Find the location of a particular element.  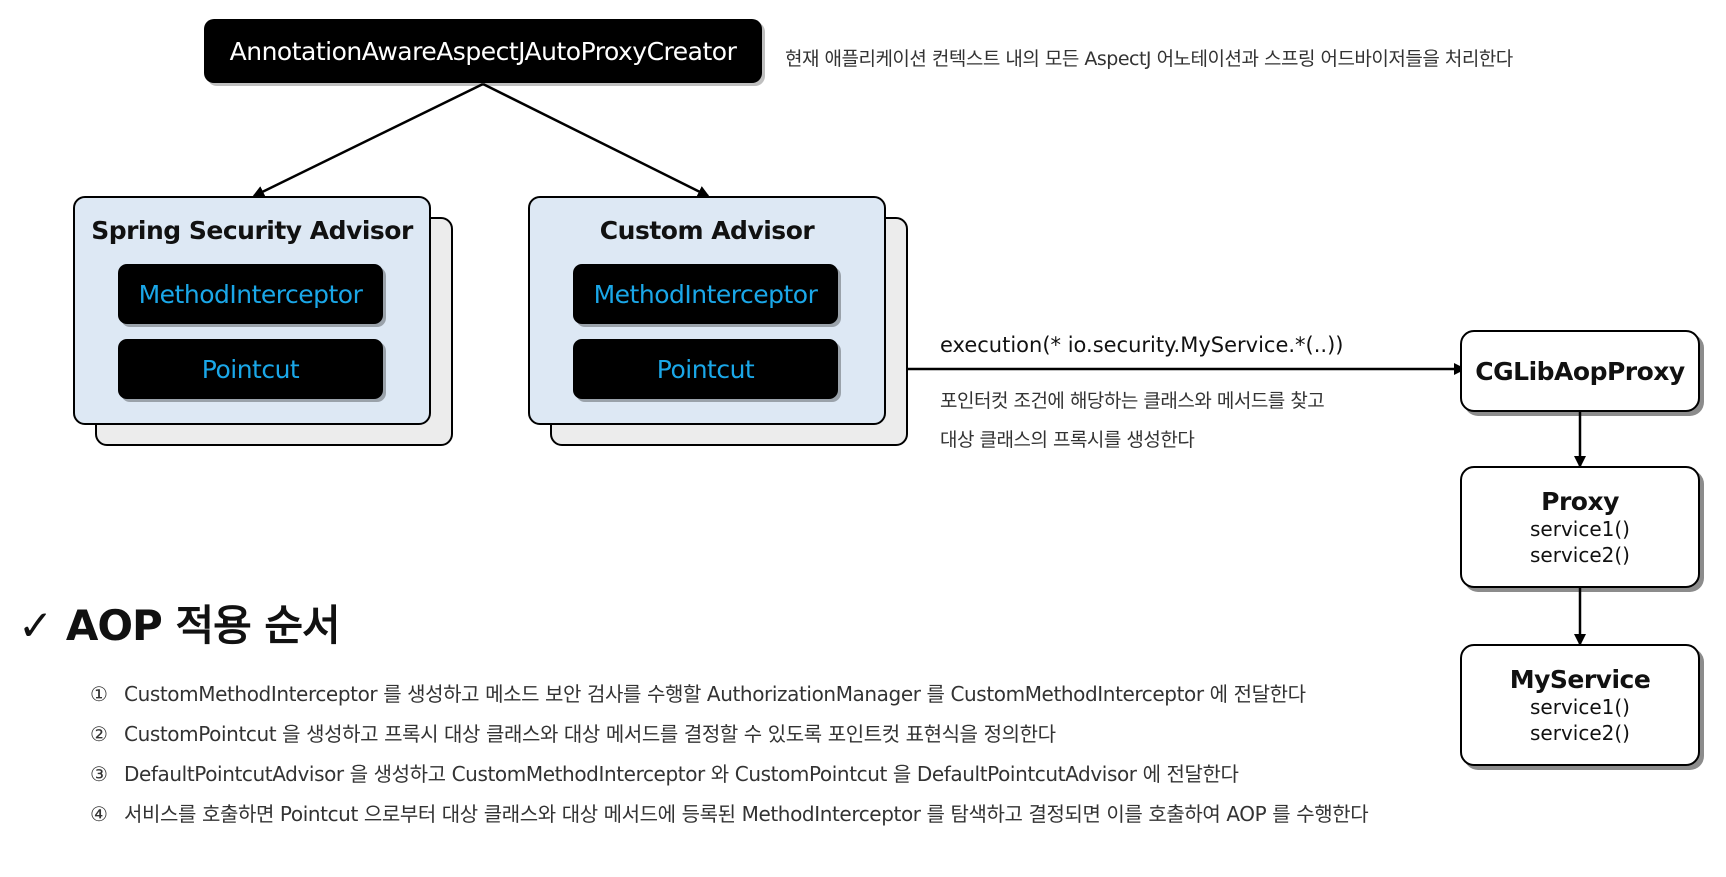

my-service-method-1: service1() is located at coordinates (1580, 706).